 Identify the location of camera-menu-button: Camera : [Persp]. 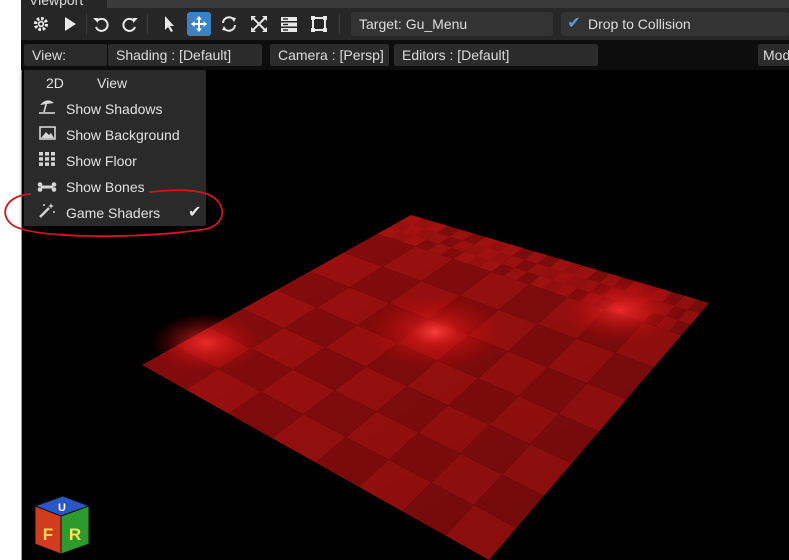
(329, 55).